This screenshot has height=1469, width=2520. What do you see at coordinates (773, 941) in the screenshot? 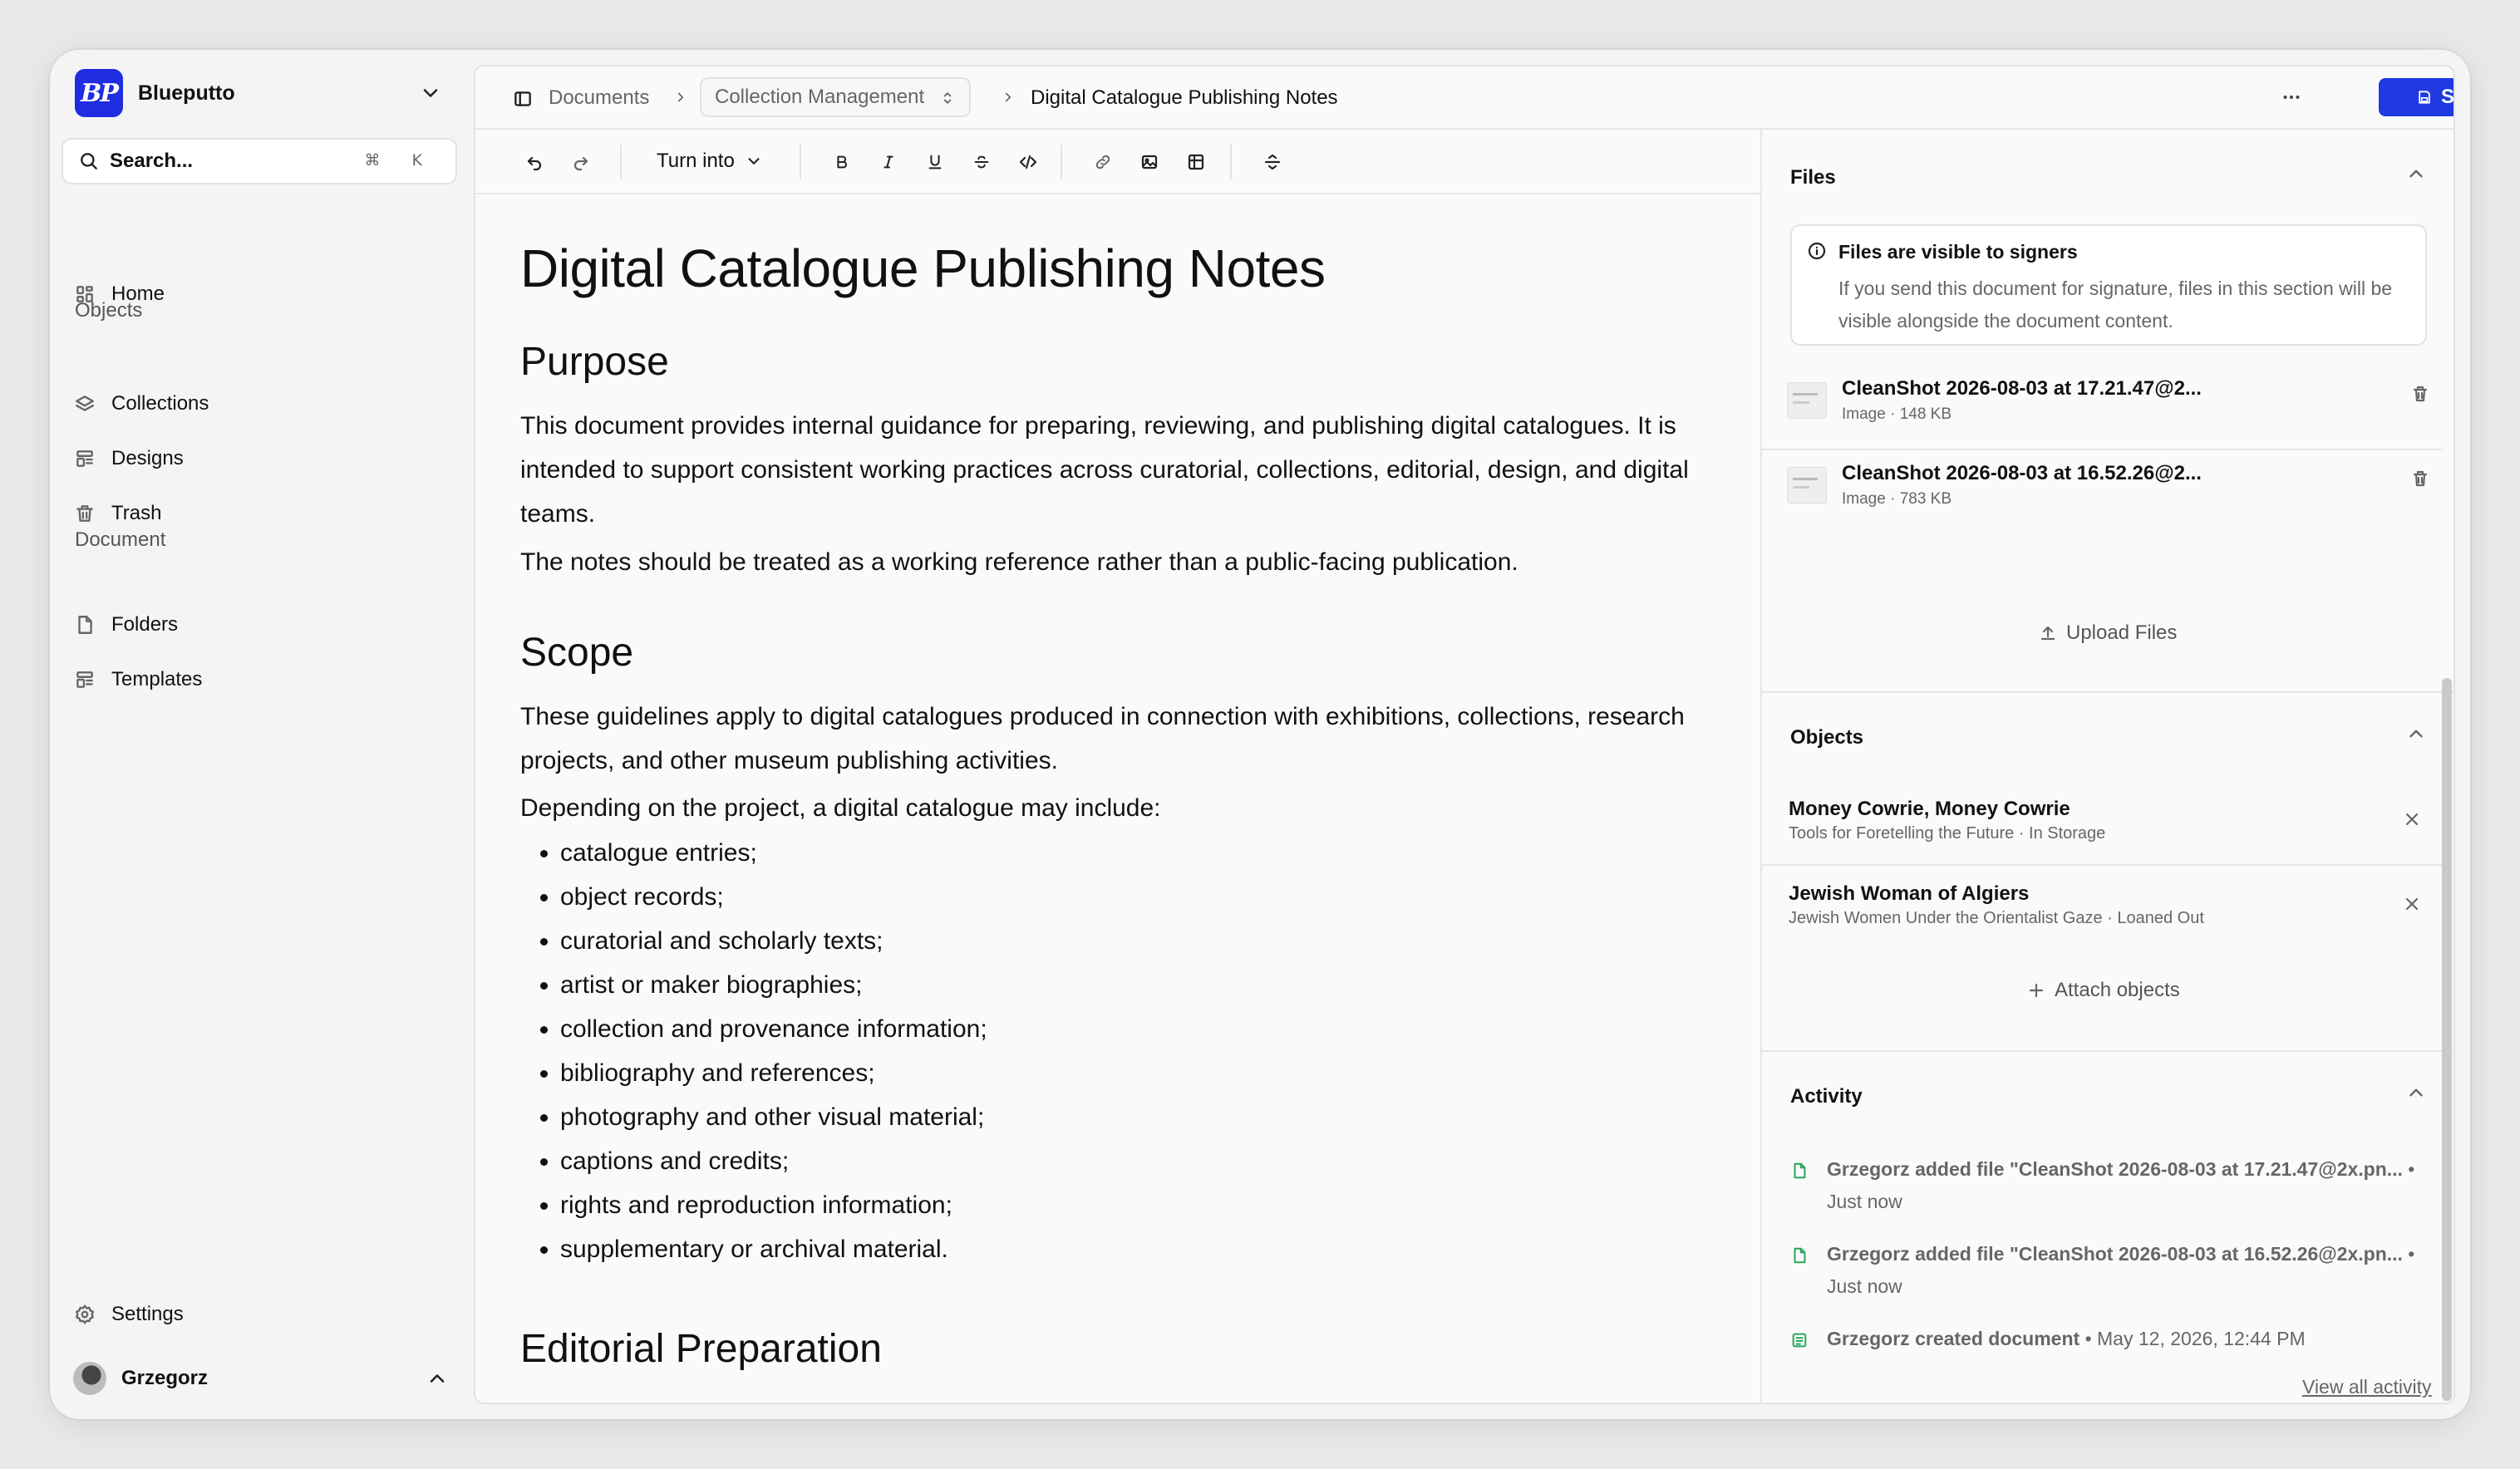
I see `list-item: curatorial and scholarly texts;` at bounding box center [773, 941].